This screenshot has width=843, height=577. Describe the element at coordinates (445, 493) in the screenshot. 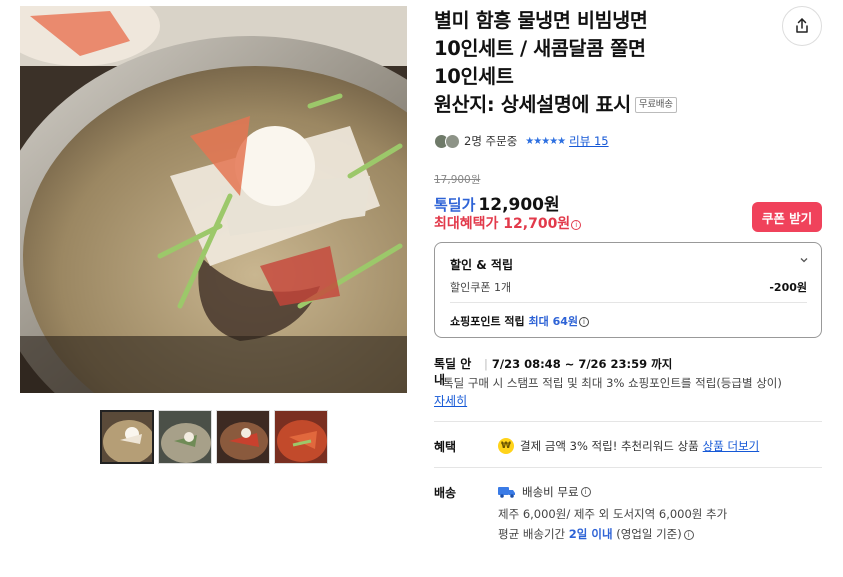

I see `shipping-label: 배송` at that location.